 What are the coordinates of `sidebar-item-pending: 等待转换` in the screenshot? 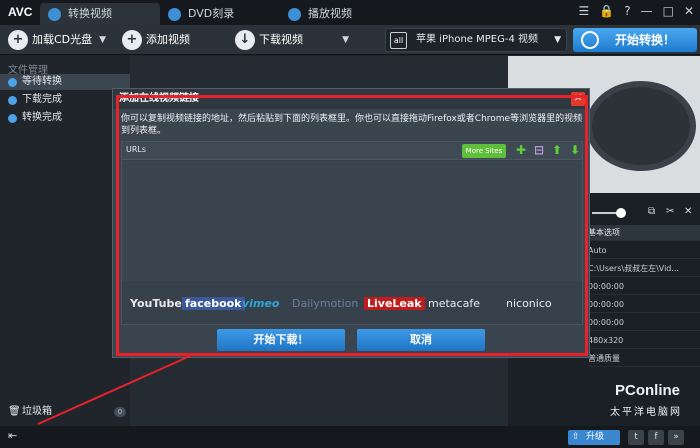 It's located at (65, 82).